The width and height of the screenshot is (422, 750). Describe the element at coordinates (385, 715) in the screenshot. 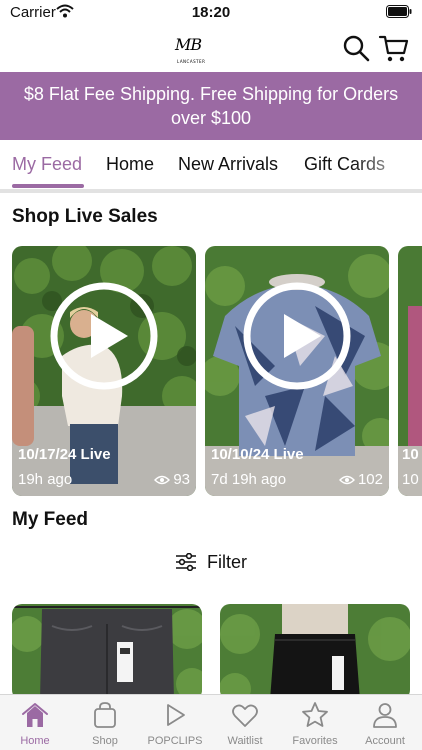

I see `person-icon` at that location.